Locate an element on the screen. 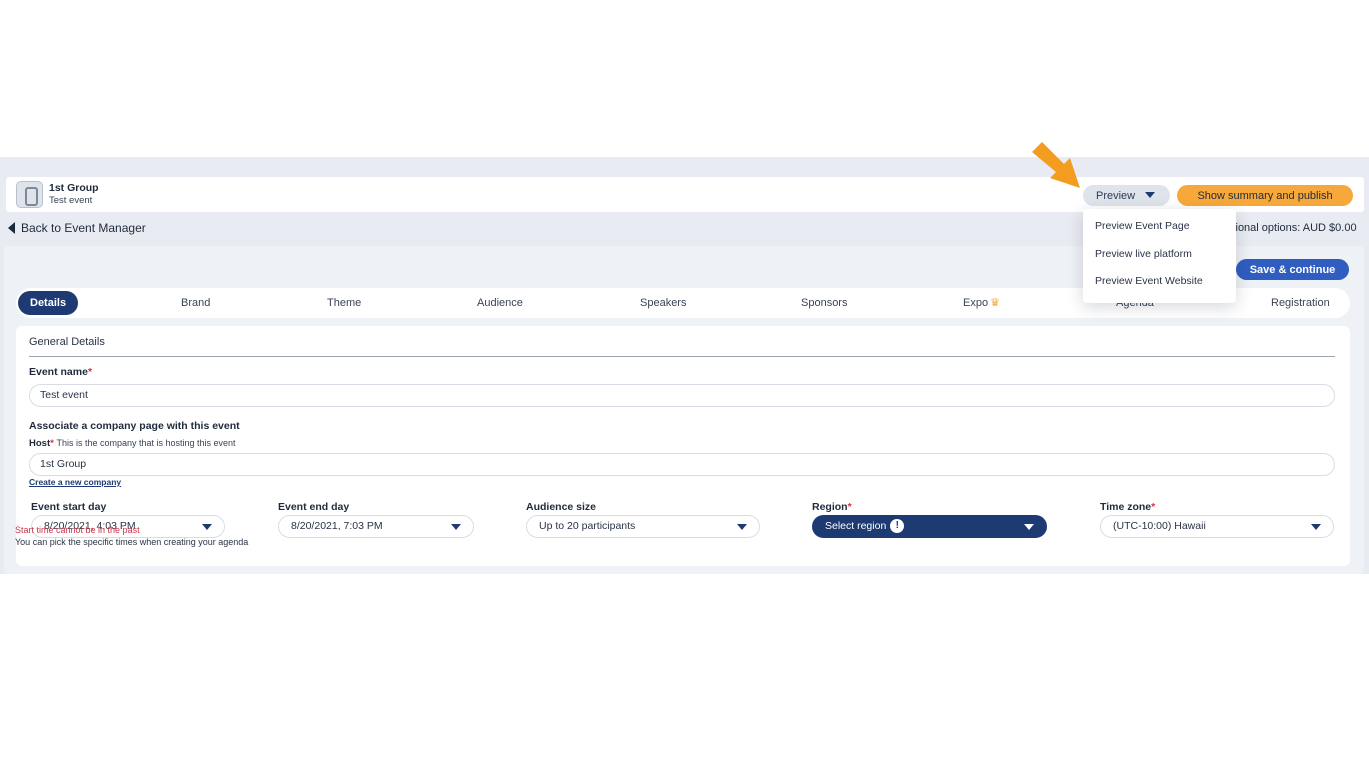 This screenshot has width=1369, height=774. event-end-label: Event end day is located at coordinates (314, 507).